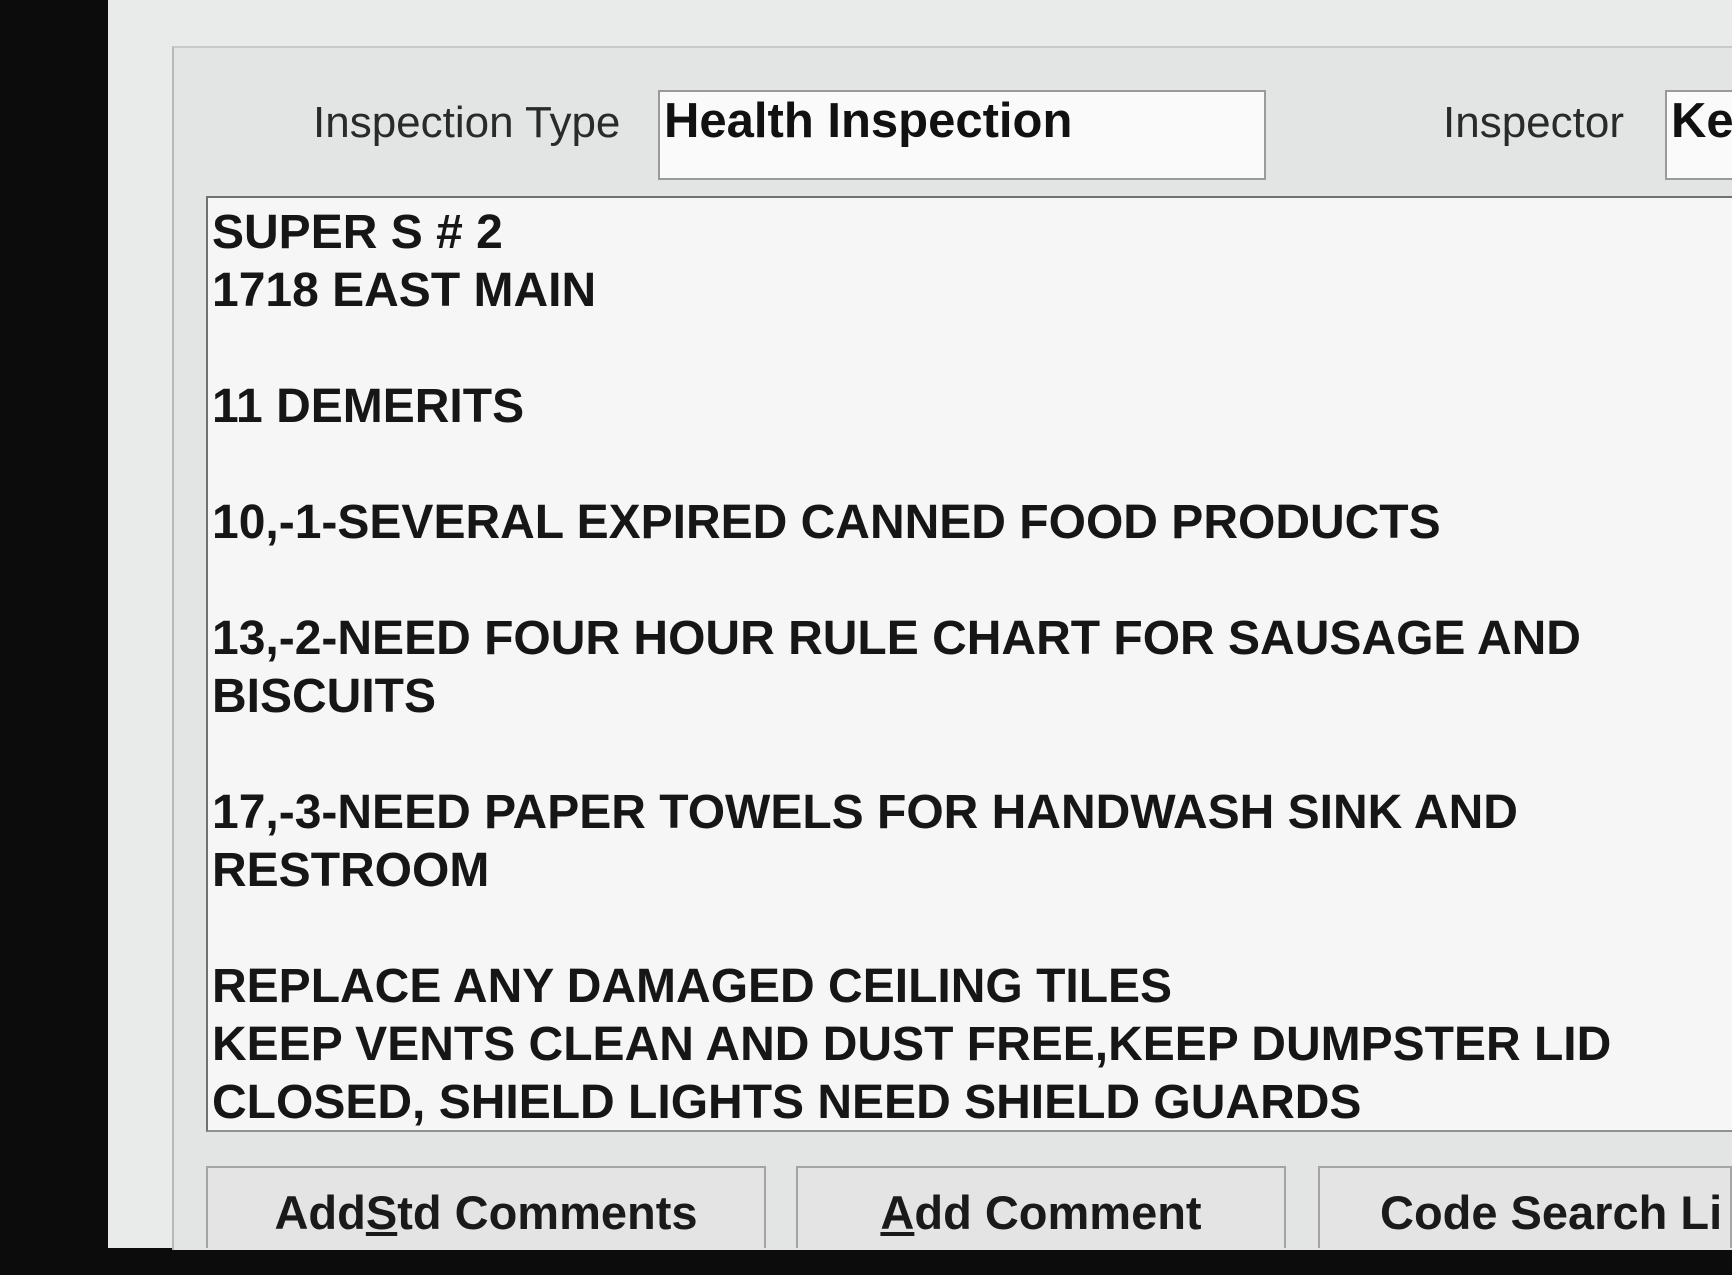  I want to click on add-std-comments-button: Add Std Comments, so click(486, 1207).